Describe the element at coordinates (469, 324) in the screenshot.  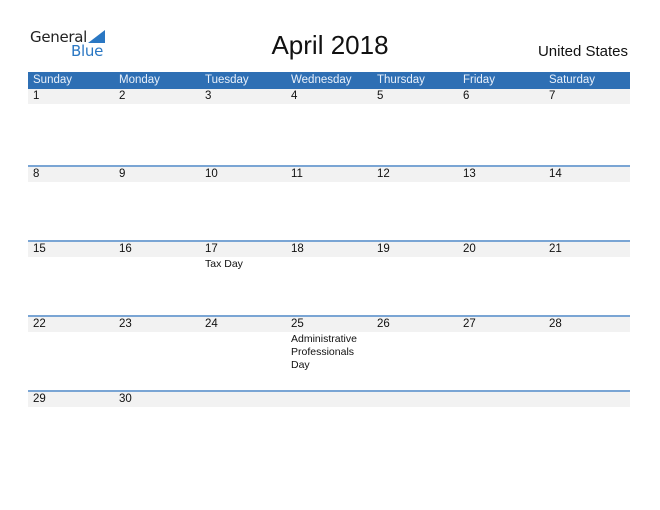
I see `day-number: 27` at that location.